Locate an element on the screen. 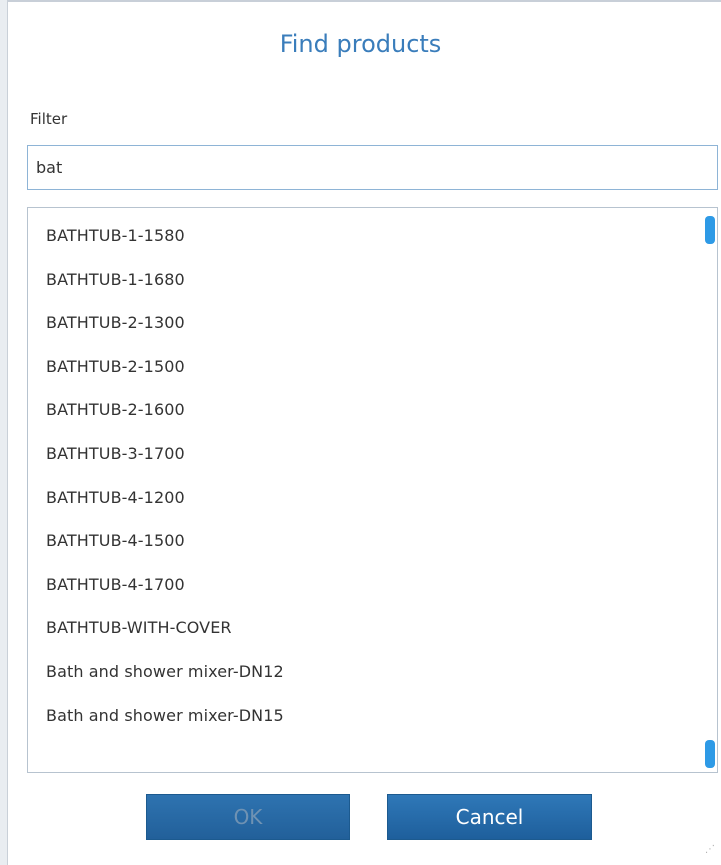 Image resolution: width=721 pixels, height=865 pixels. list-item: BATHTUB-1-1680 is located at coordinates (363, 286).